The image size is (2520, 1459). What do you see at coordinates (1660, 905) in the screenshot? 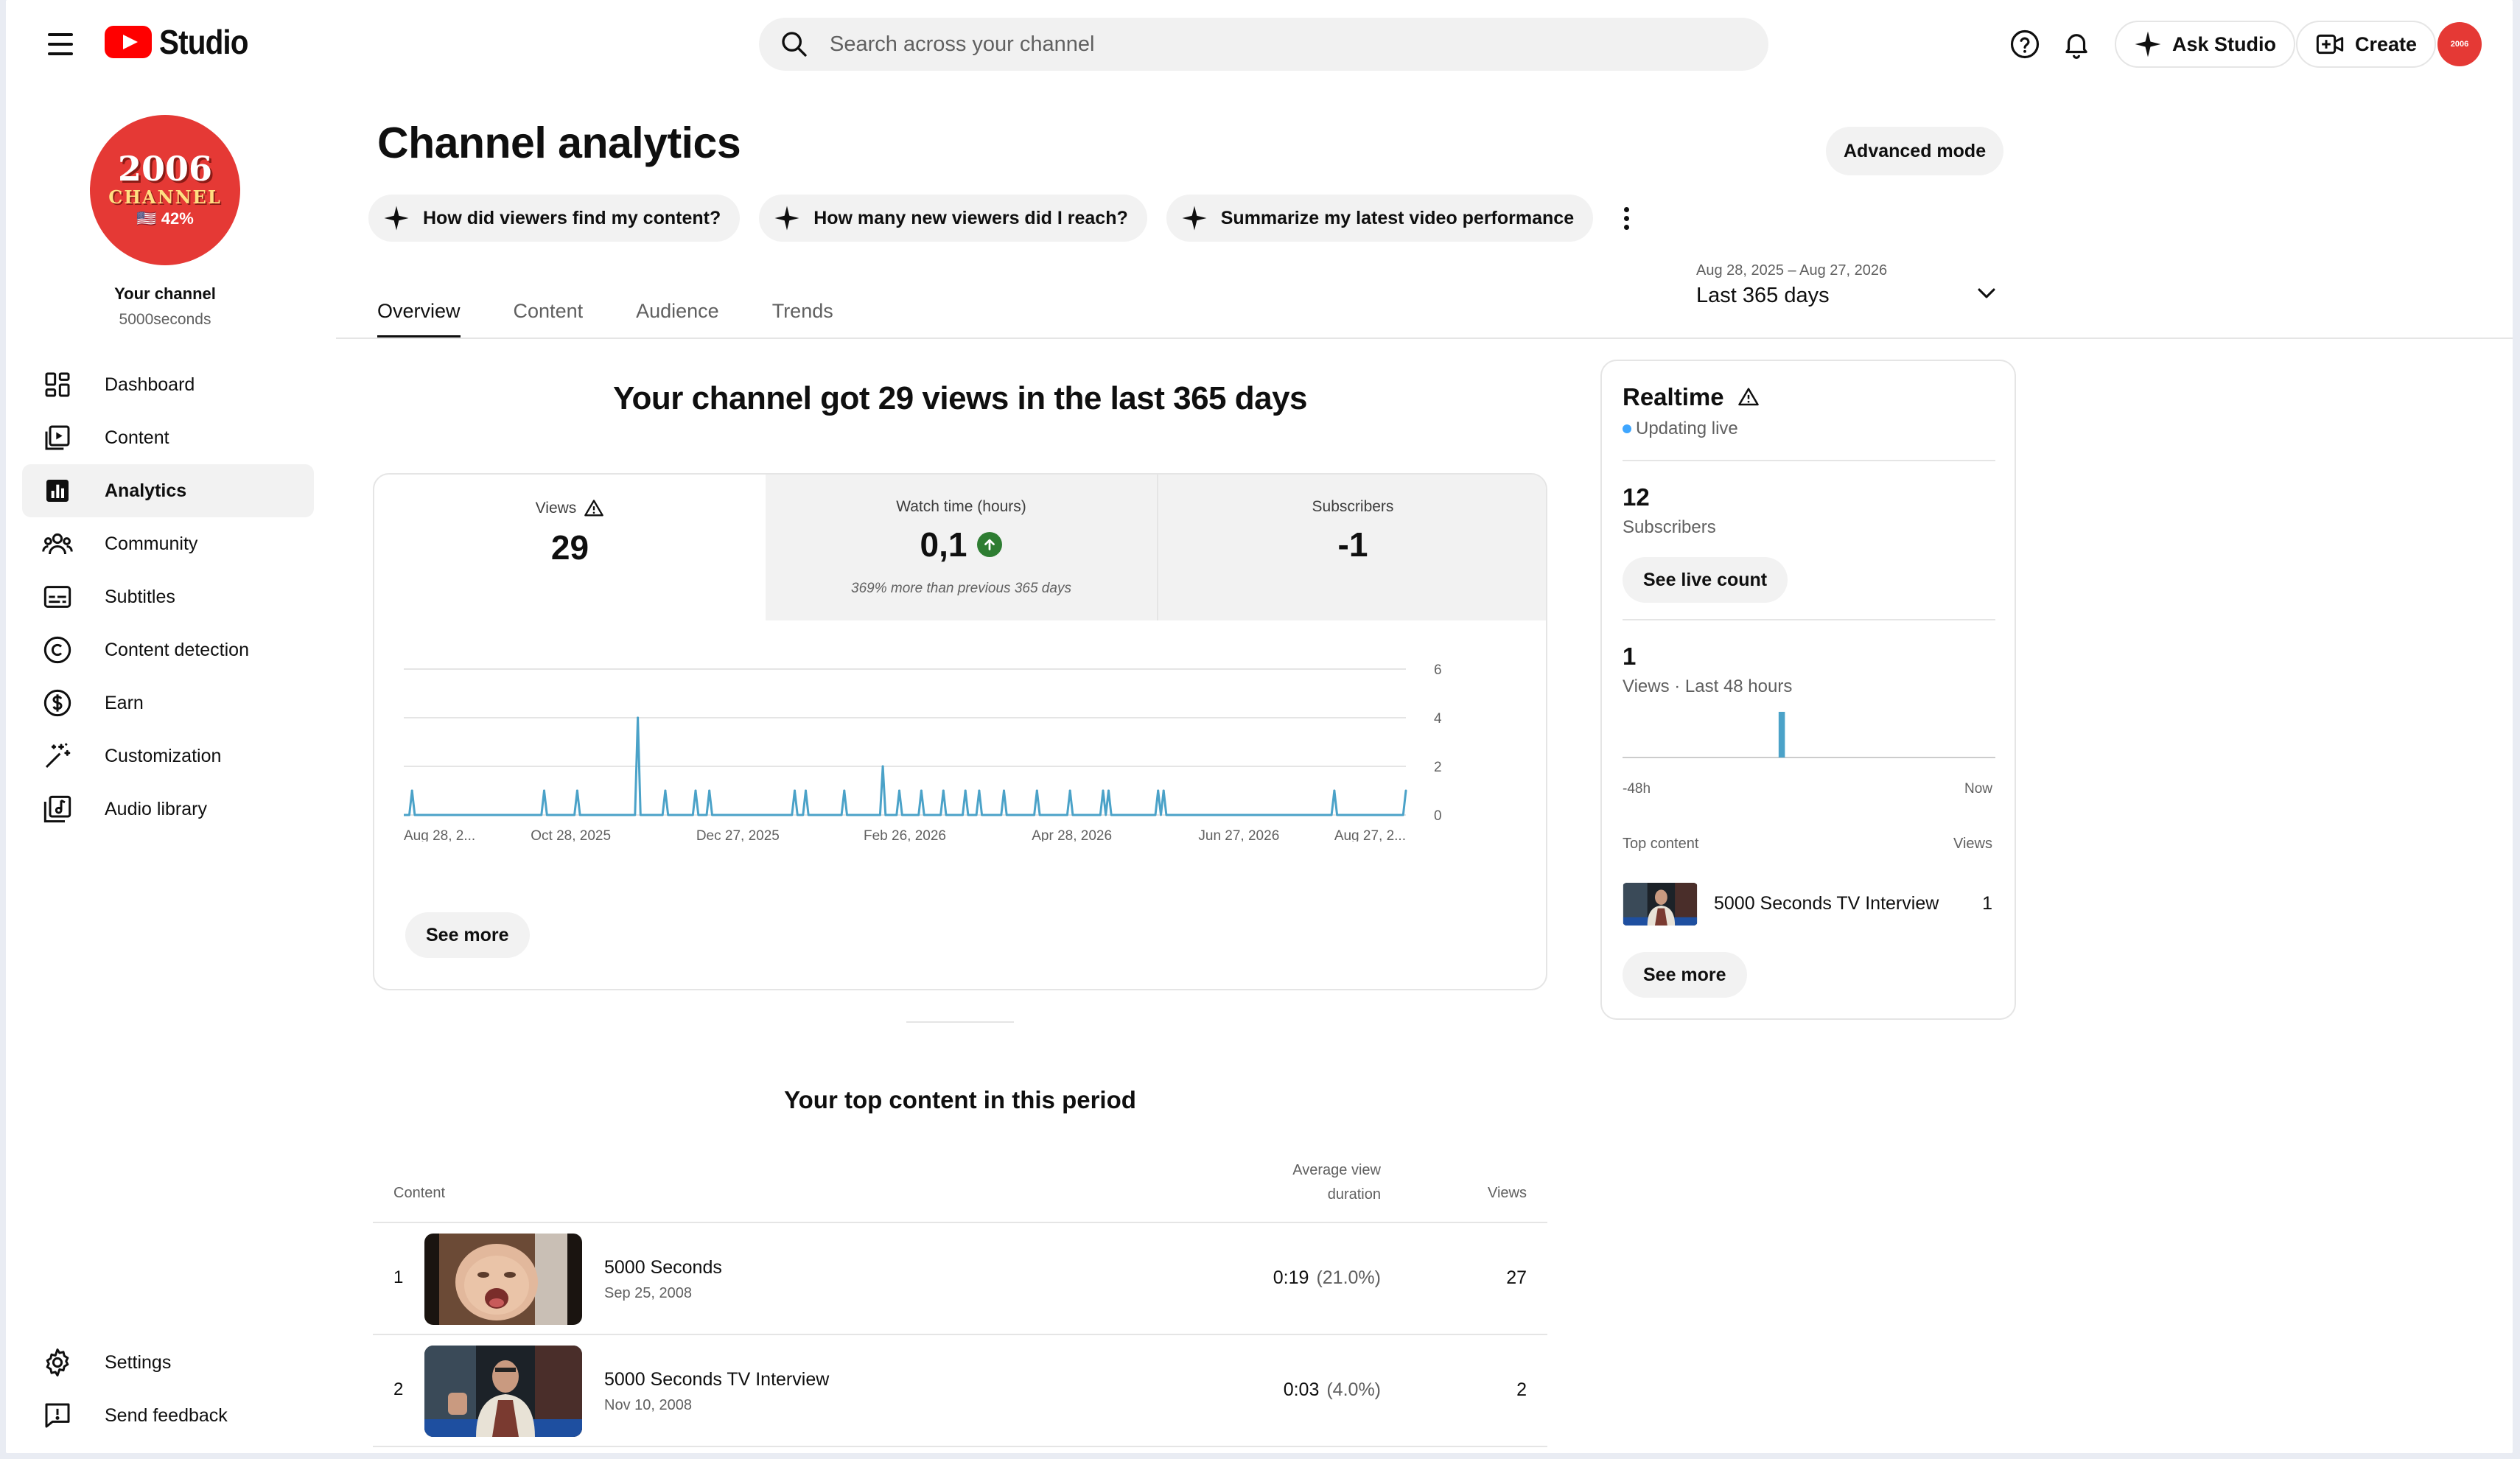
I see `realtime-video-thumbnail` at bounding box center [1660, 905].